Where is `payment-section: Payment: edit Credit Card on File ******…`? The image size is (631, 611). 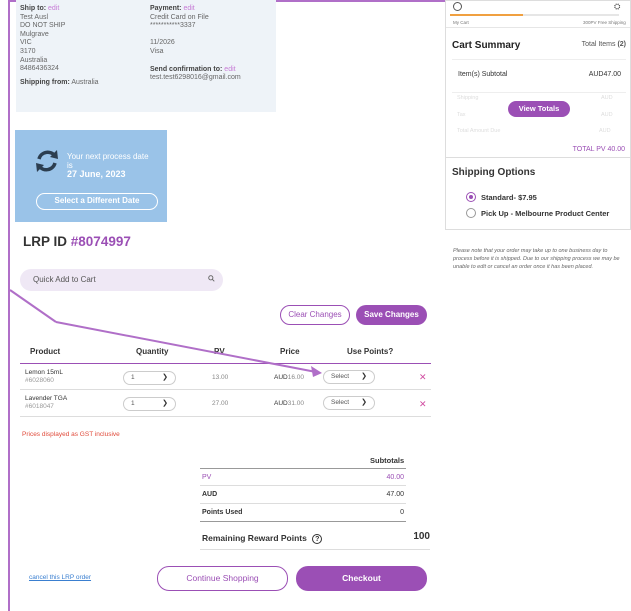 payment-section: Payment: edit Credit Card on File ******… is located at coordinates (195, 44).